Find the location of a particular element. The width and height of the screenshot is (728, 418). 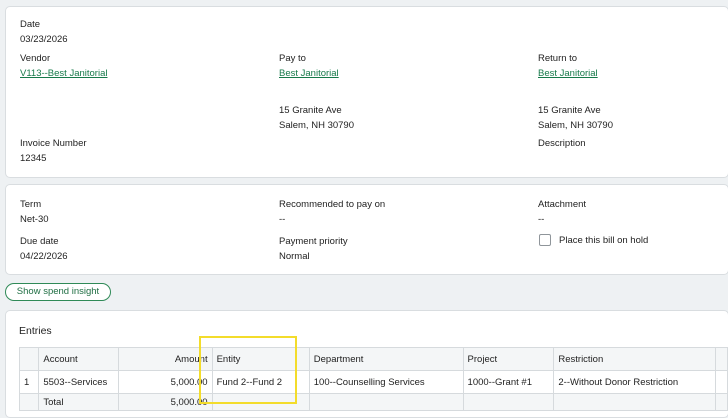

payment-priority-label: Payment priority is located at coordinates (313, 241).